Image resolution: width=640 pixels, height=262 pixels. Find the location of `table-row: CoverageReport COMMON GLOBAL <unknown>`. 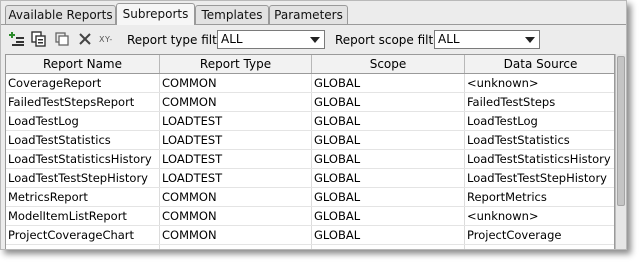

table-row: CoverageReport COMMON GLOBAL <unknown> is located at coordinates (310, 83).